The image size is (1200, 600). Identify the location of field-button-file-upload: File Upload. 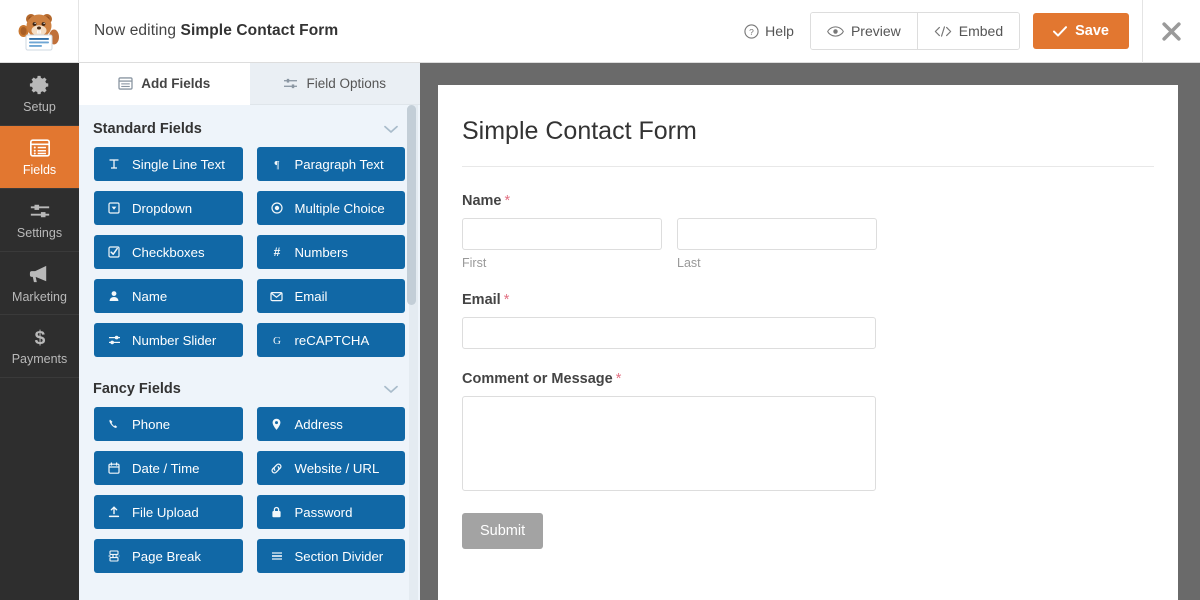
(168, 512).